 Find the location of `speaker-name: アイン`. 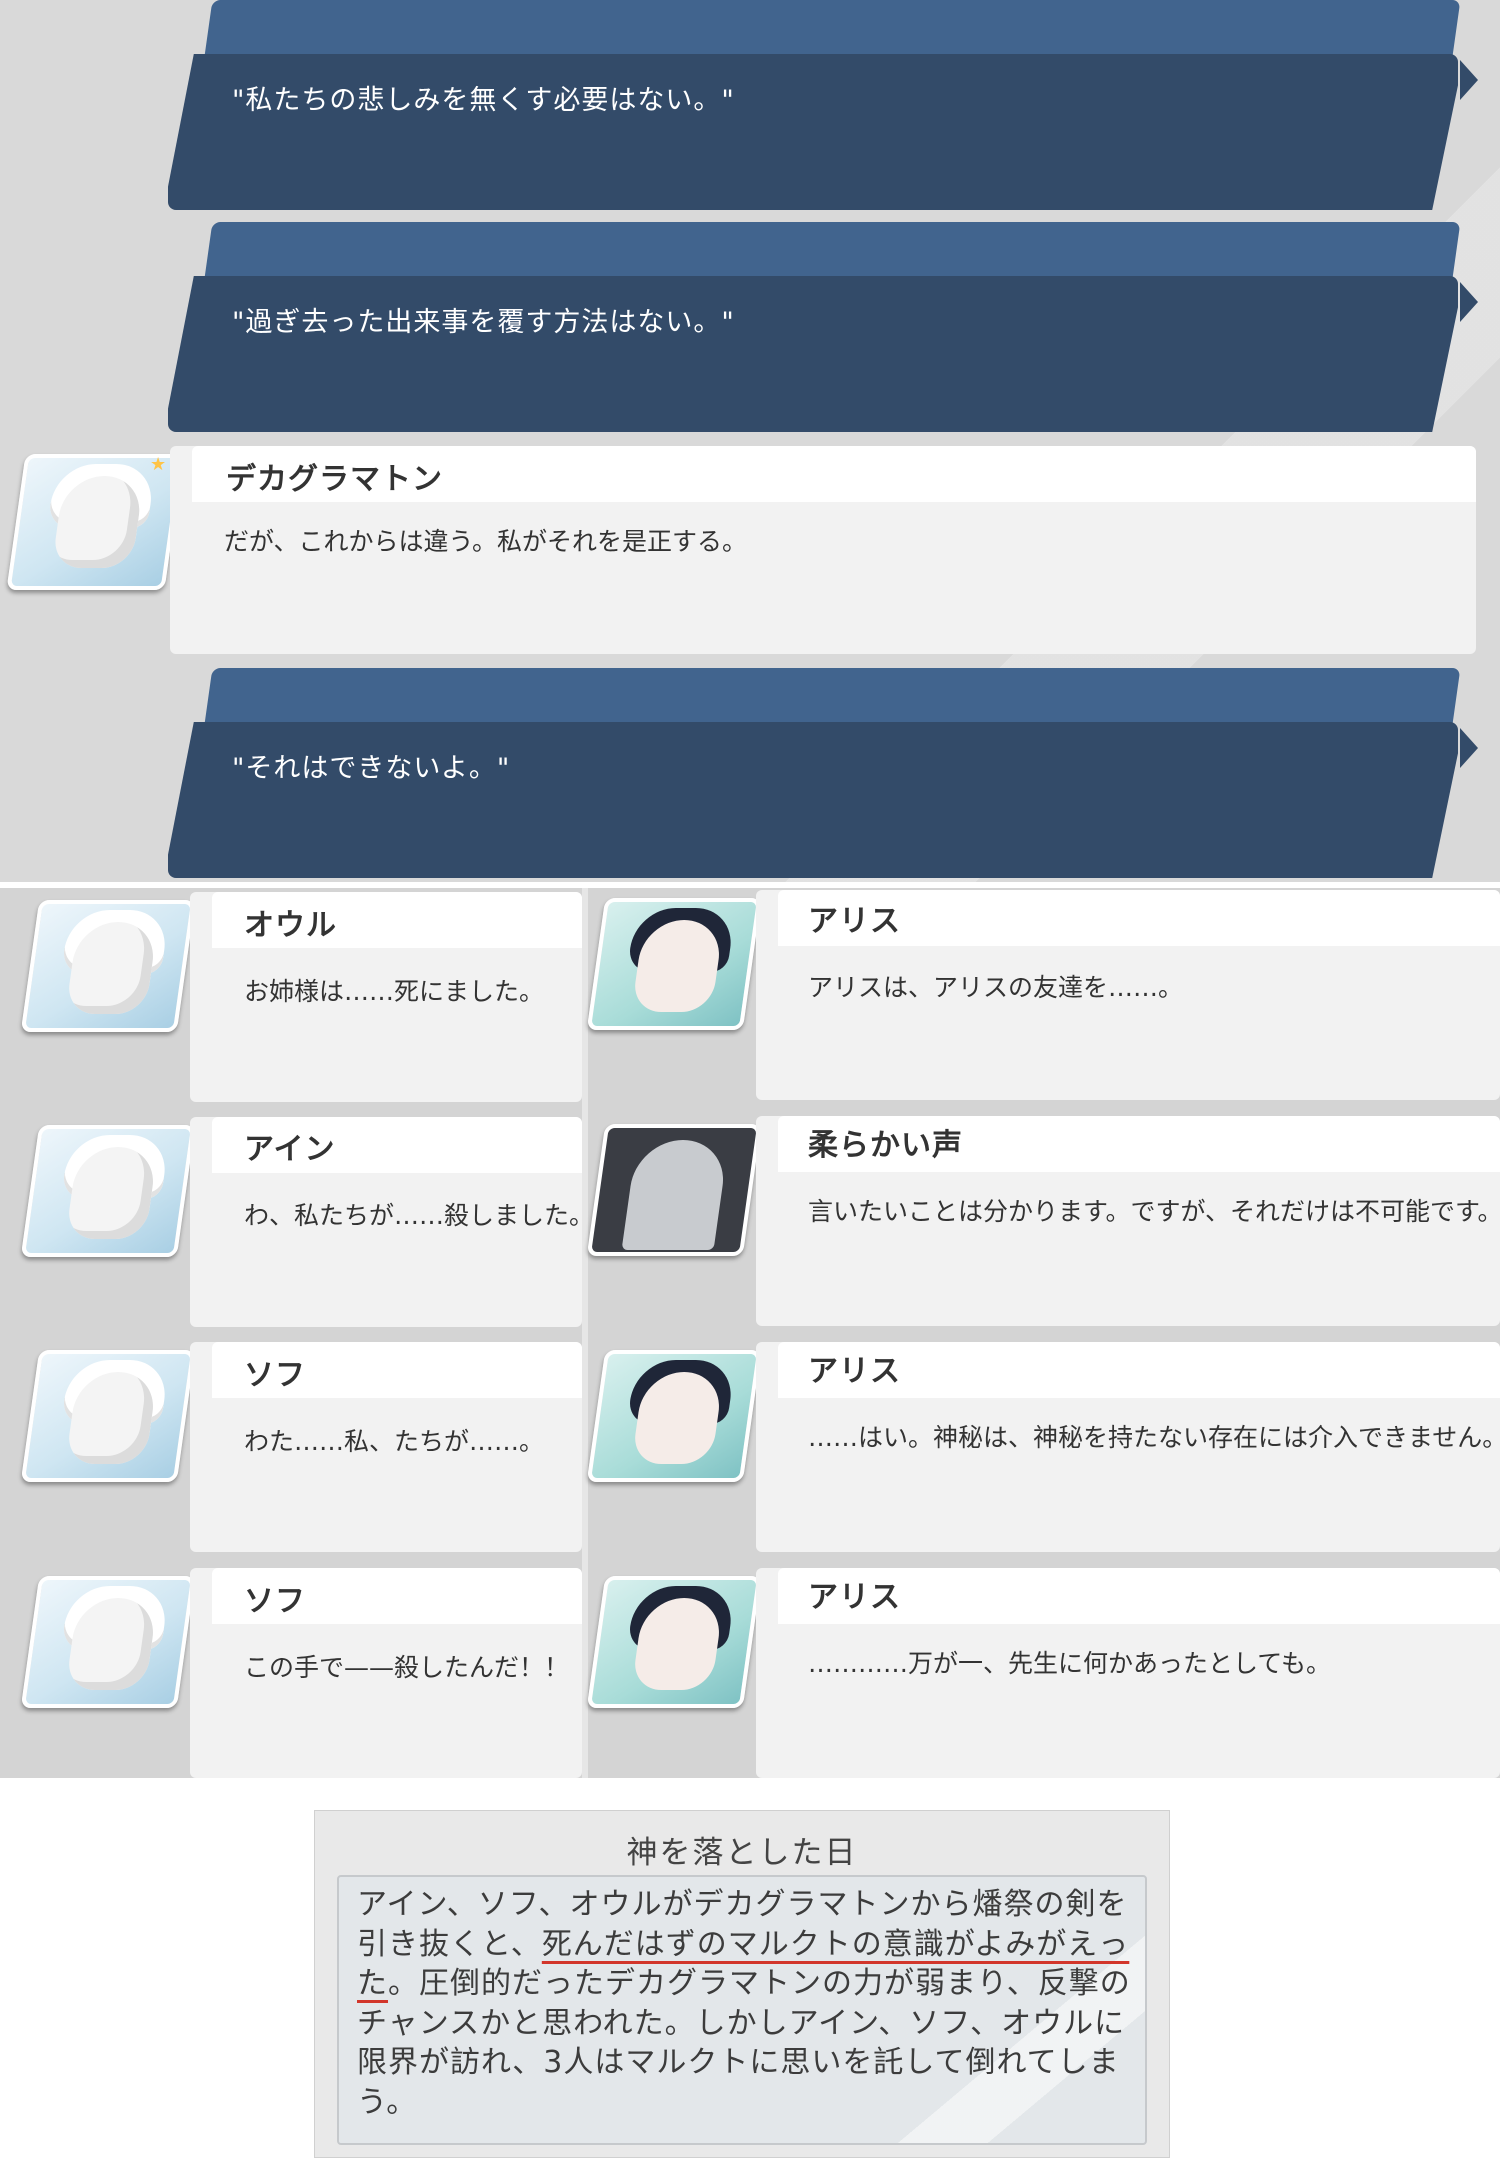

speaker-name: アイン is located at coordinates (290, 1149).